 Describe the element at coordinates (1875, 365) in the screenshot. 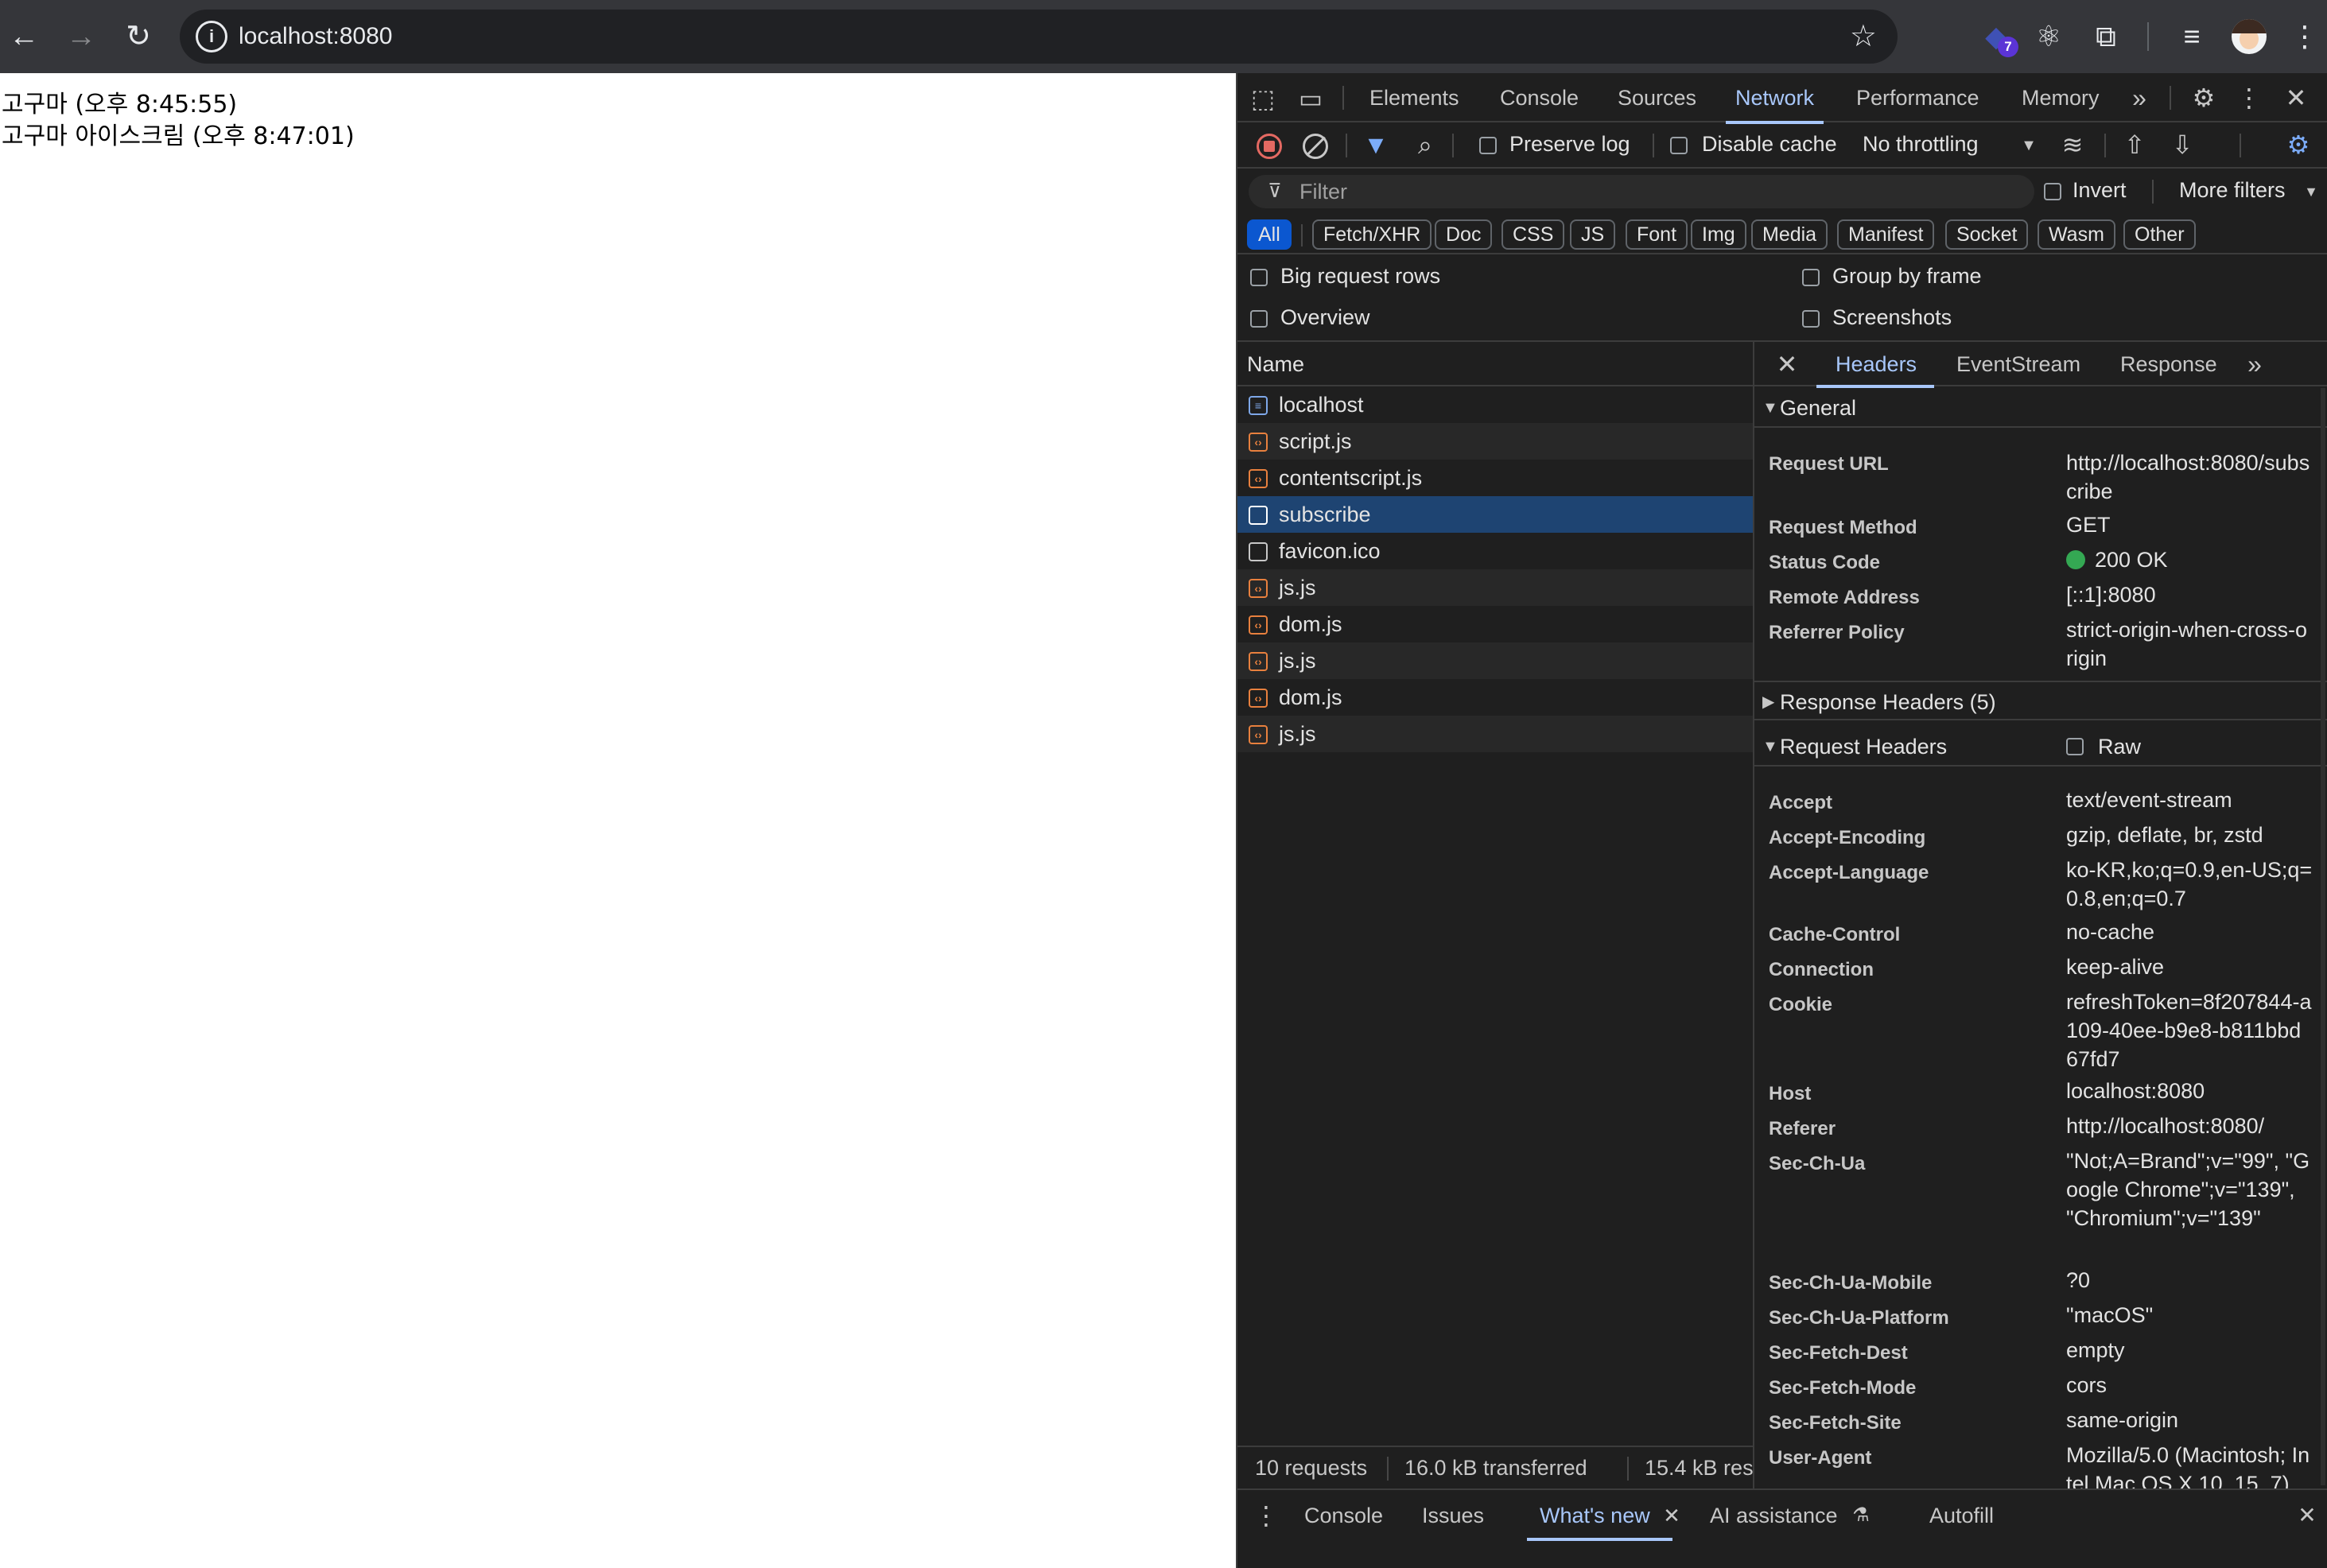

I see `tab-headers: Headers` at that location.